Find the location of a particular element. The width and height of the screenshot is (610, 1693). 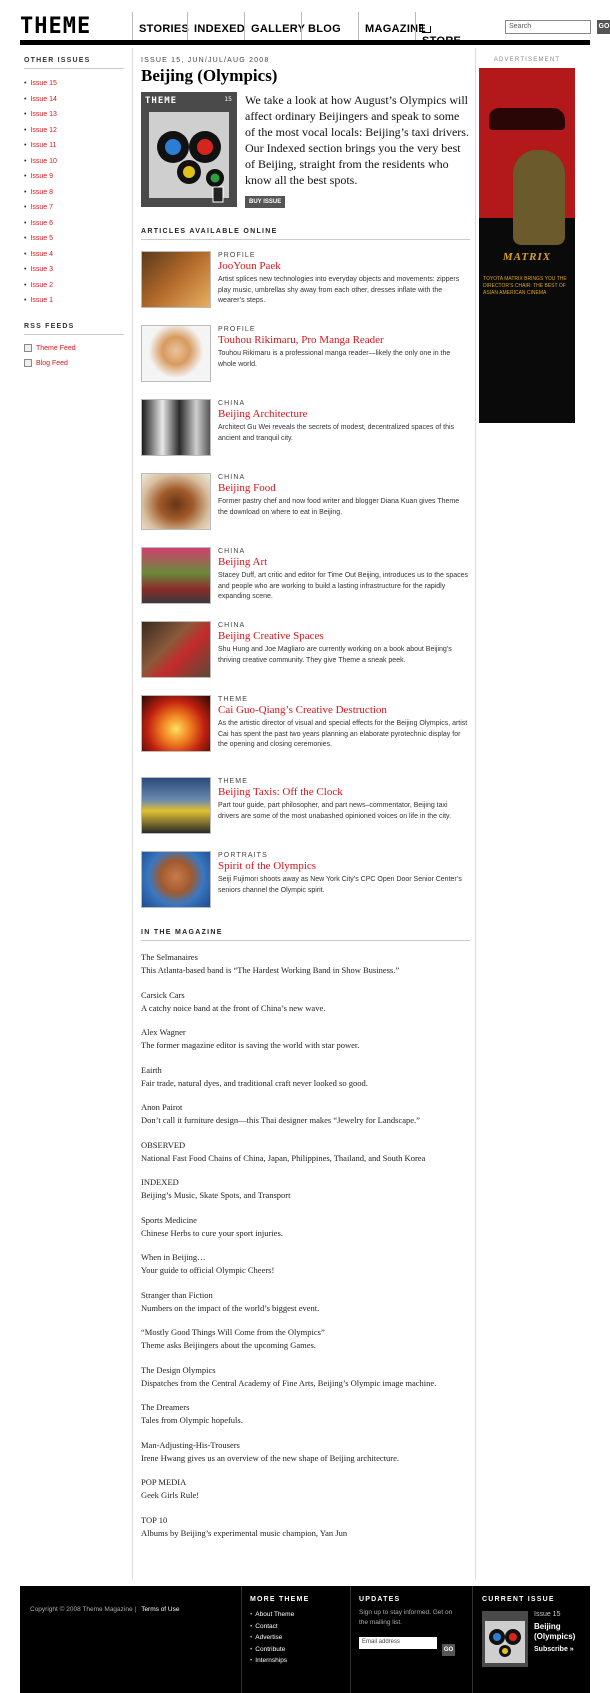

article-title-link: JooYoun Paek is located at coordinates (344, 266).